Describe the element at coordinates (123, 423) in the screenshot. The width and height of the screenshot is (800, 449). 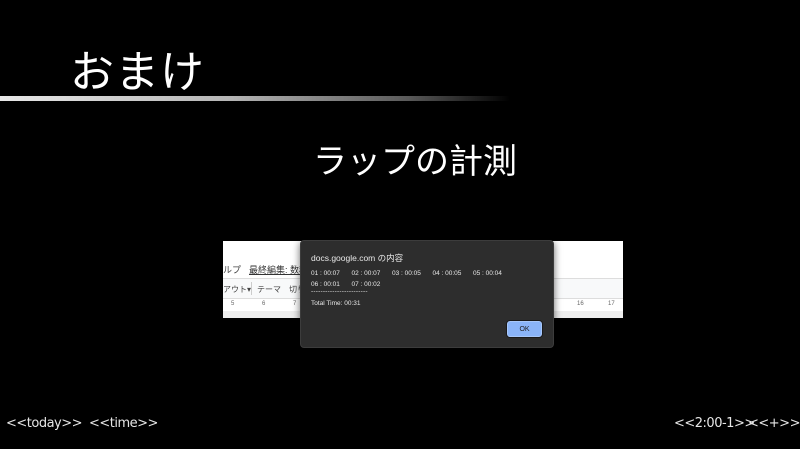
I see `nav-time: <<time>>` at that location.